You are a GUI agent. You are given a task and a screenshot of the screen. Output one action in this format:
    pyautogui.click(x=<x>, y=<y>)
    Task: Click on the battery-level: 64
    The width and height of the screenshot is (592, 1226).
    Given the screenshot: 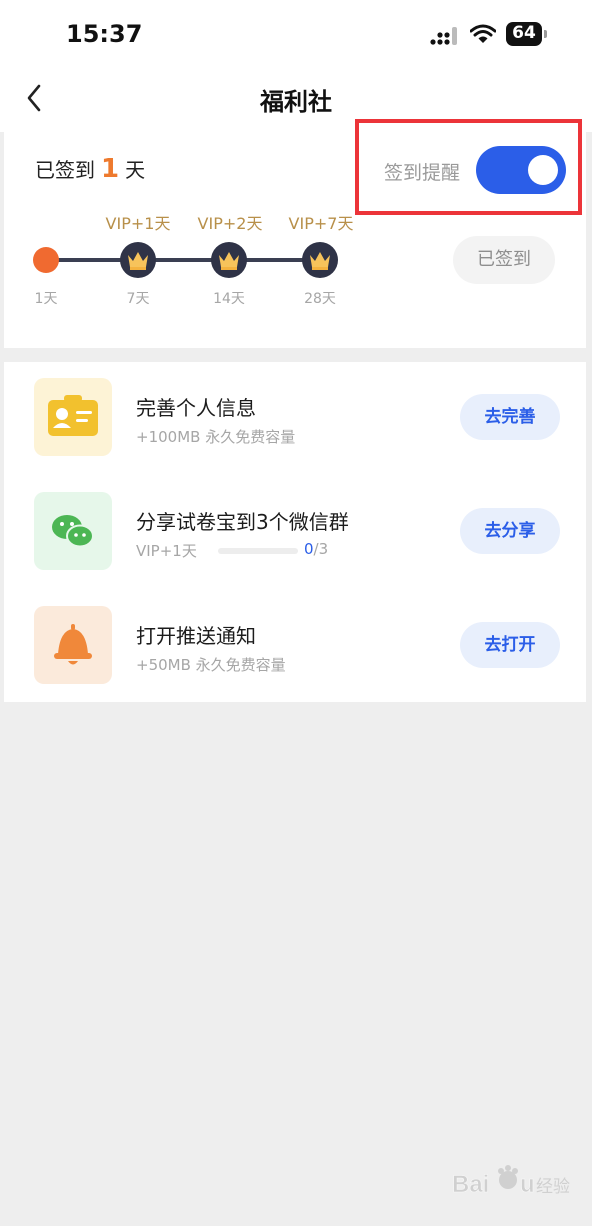 What is the action you would take?
    pyautogui.click(x=524, y=33)
    